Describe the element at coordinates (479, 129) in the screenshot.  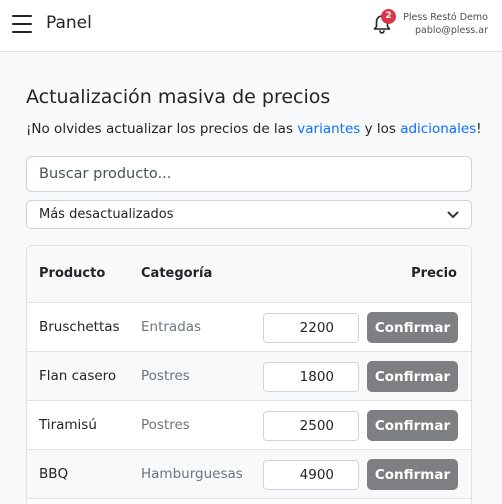
I see `reminder-suffix: !` at that location.